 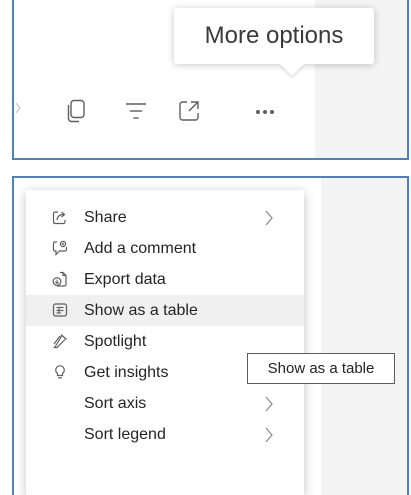 I want to click on tooltip-text: Show as a table, so click(x=321, y=368).